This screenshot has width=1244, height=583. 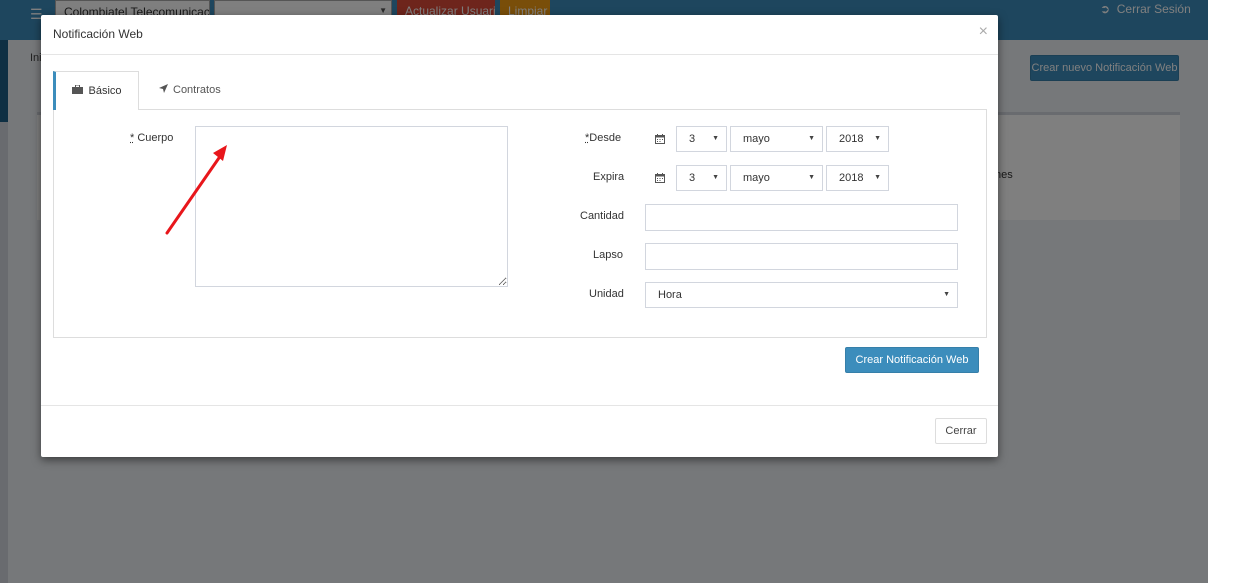 What do you see at coordinates (670, 295) in the screenshot?
I see `unit-value: Hora` at bounding box center [670, 295].